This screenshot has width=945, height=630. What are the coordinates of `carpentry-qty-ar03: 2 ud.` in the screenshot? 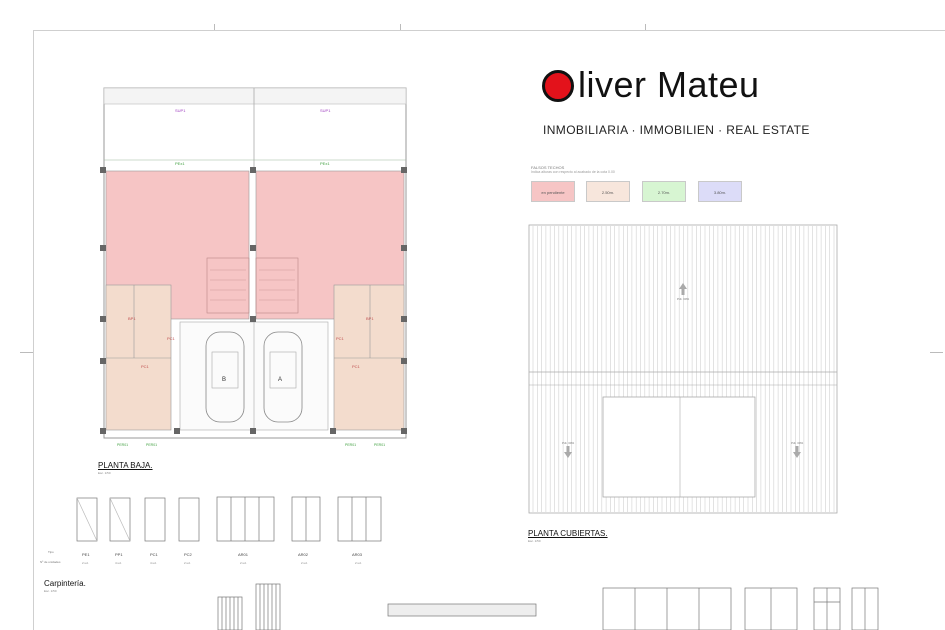 It's located at (358, 563).